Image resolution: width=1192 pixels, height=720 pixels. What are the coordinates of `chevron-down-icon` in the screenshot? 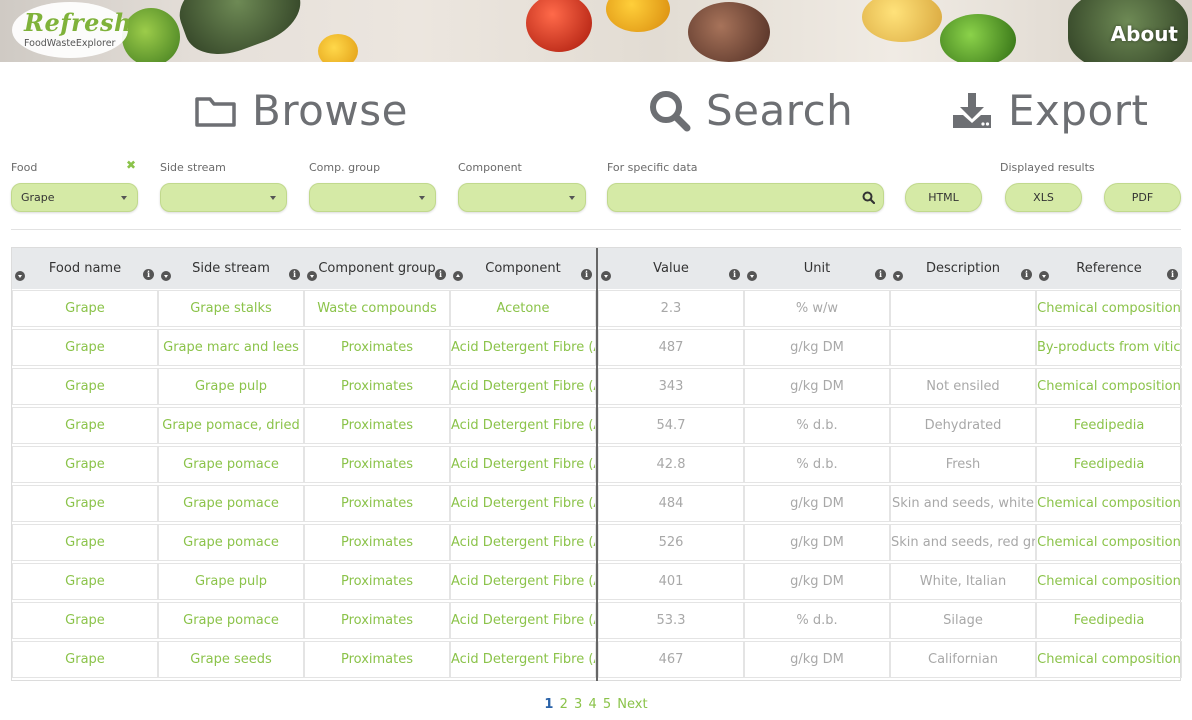 It's located at (124, 198).